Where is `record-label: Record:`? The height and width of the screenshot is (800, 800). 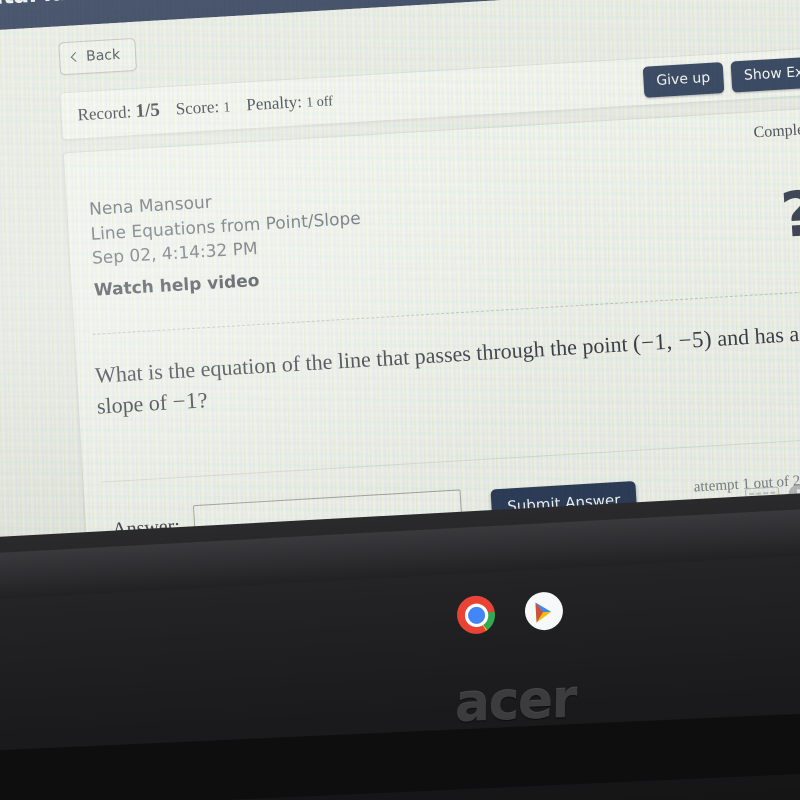
record-label: Record: is located at coordinates (104, 113).